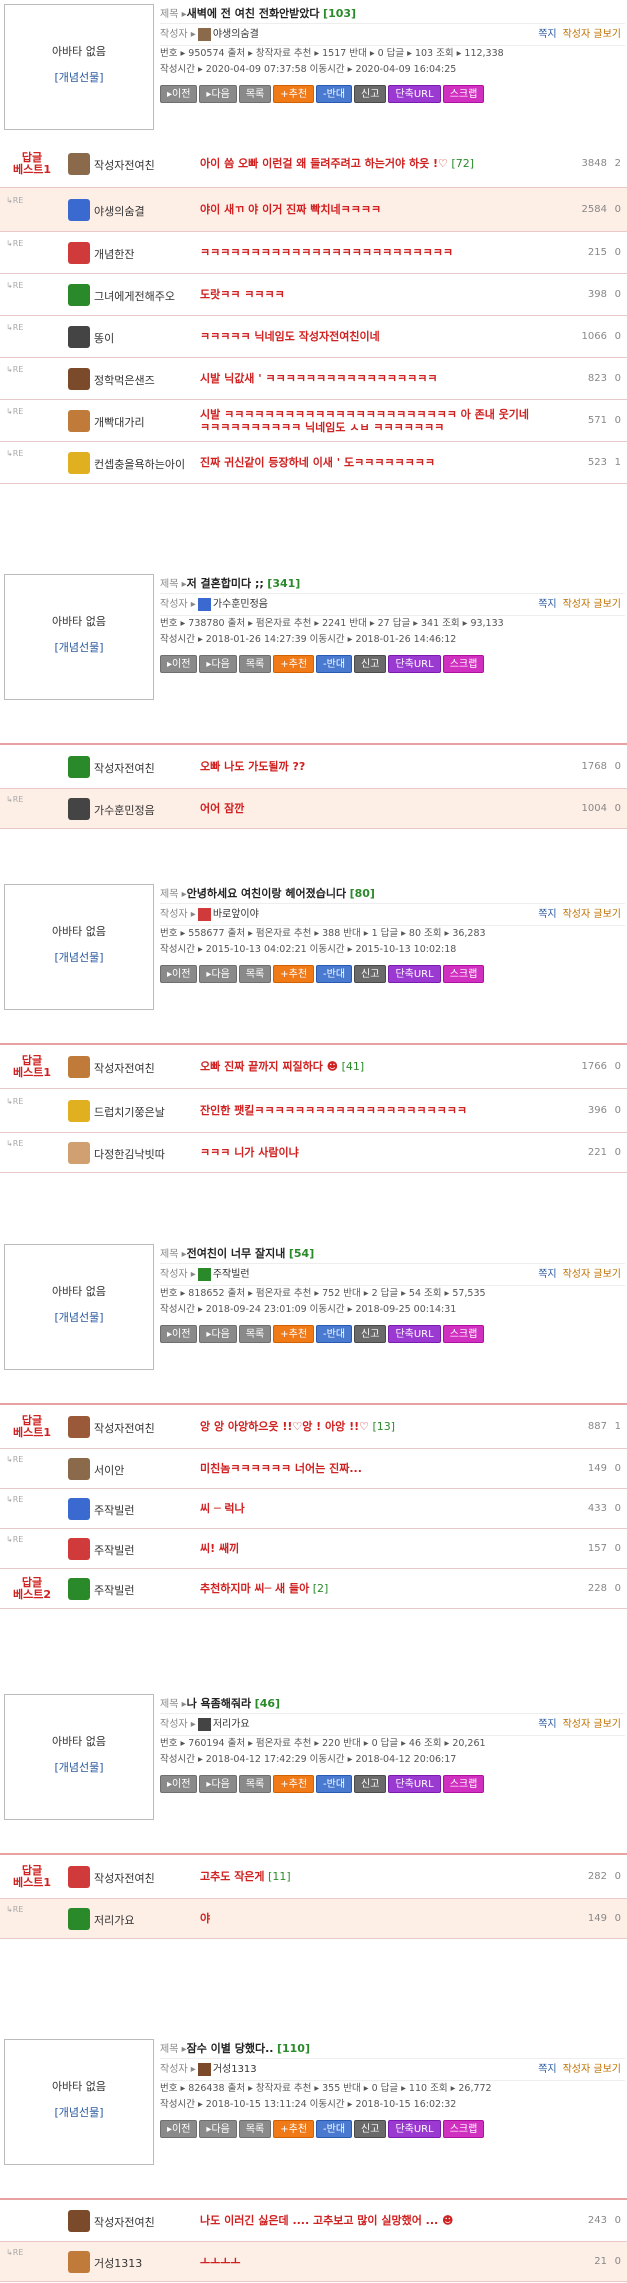 The width and height of the screenshot is (627, 2283). I want to click on commenter-name: 정학먹은샌즈, so click(124, 380).